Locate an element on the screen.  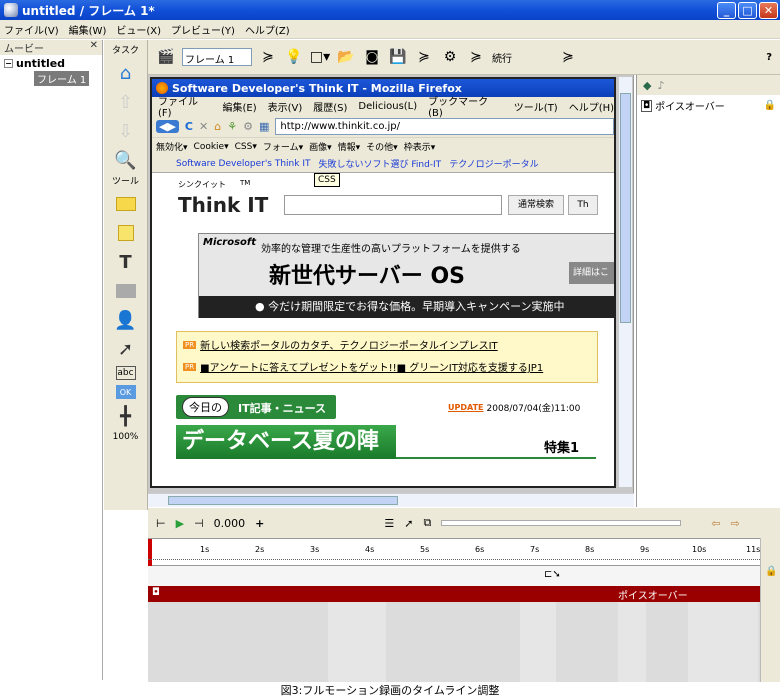
back-icon: ◀▶ is located at coordinates (167, 126).